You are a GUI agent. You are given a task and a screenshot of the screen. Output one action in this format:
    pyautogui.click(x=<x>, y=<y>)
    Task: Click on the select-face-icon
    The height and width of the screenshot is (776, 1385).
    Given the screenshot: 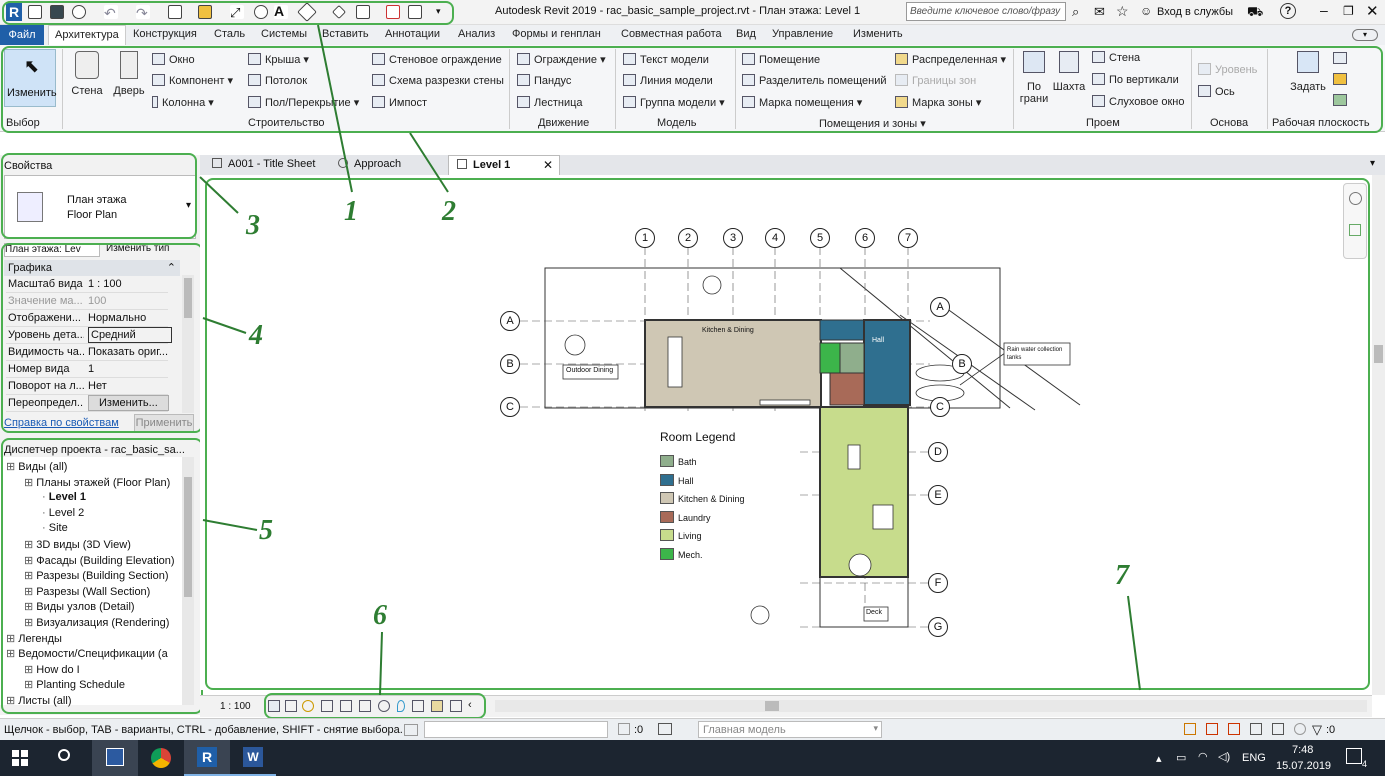 What is the action you would take?
    pyautogui.click(x=1256, y=729)
    